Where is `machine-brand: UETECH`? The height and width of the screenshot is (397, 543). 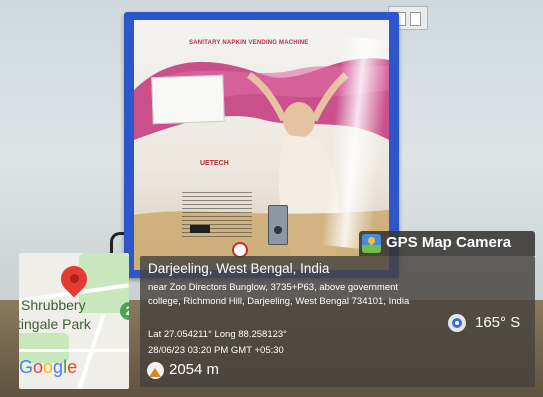
machine-brand: UETECH is located at coordinates (214, 163).